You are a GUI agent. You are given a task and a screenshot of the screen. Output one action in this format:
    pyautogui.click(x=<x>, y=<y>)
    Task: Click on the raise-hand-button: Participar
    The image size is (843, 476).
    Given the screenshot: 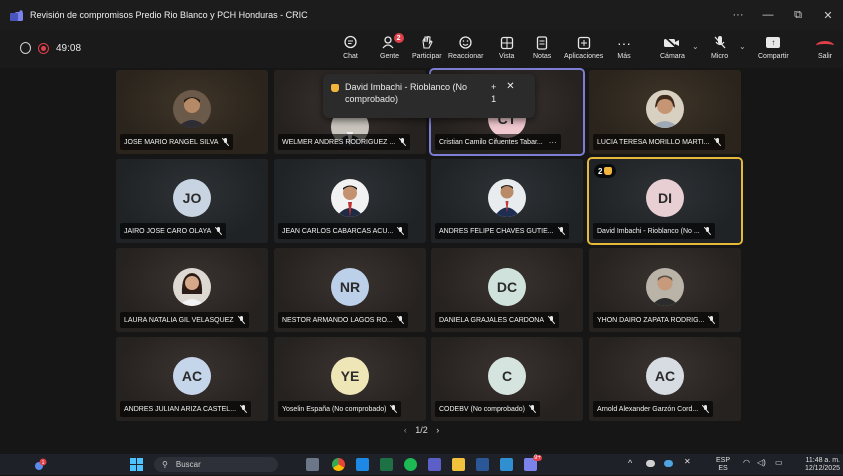 What is the action you would take?
    pyautogui.click(x=427, y=46)
    